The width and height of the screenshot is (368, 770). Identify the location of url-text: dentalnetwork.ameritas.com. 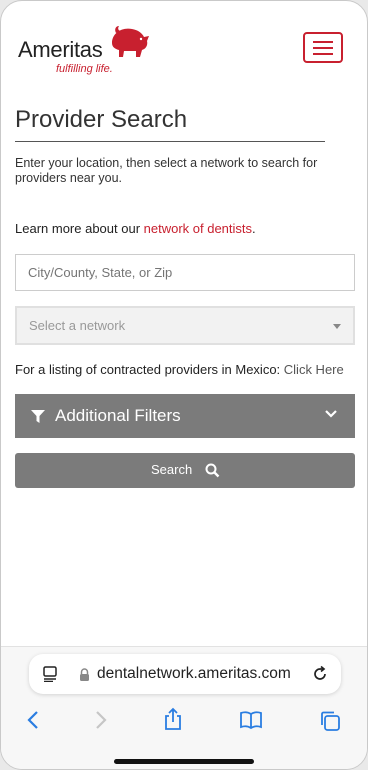
(194, 673).